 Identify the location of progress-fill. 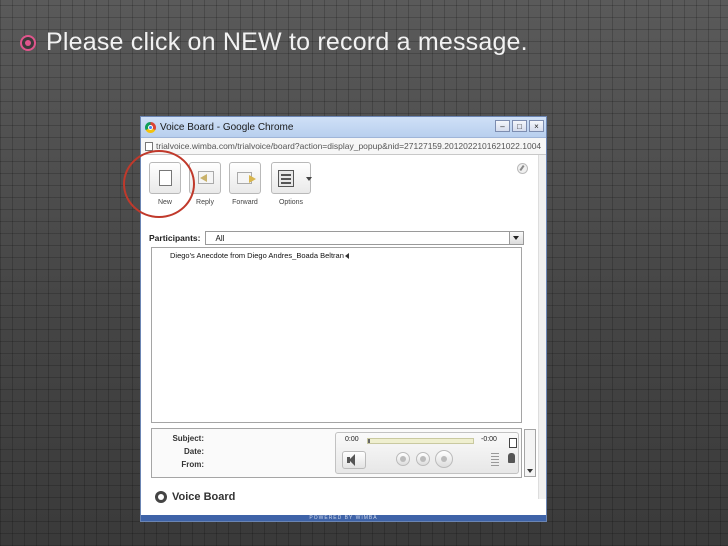
(369, 441).